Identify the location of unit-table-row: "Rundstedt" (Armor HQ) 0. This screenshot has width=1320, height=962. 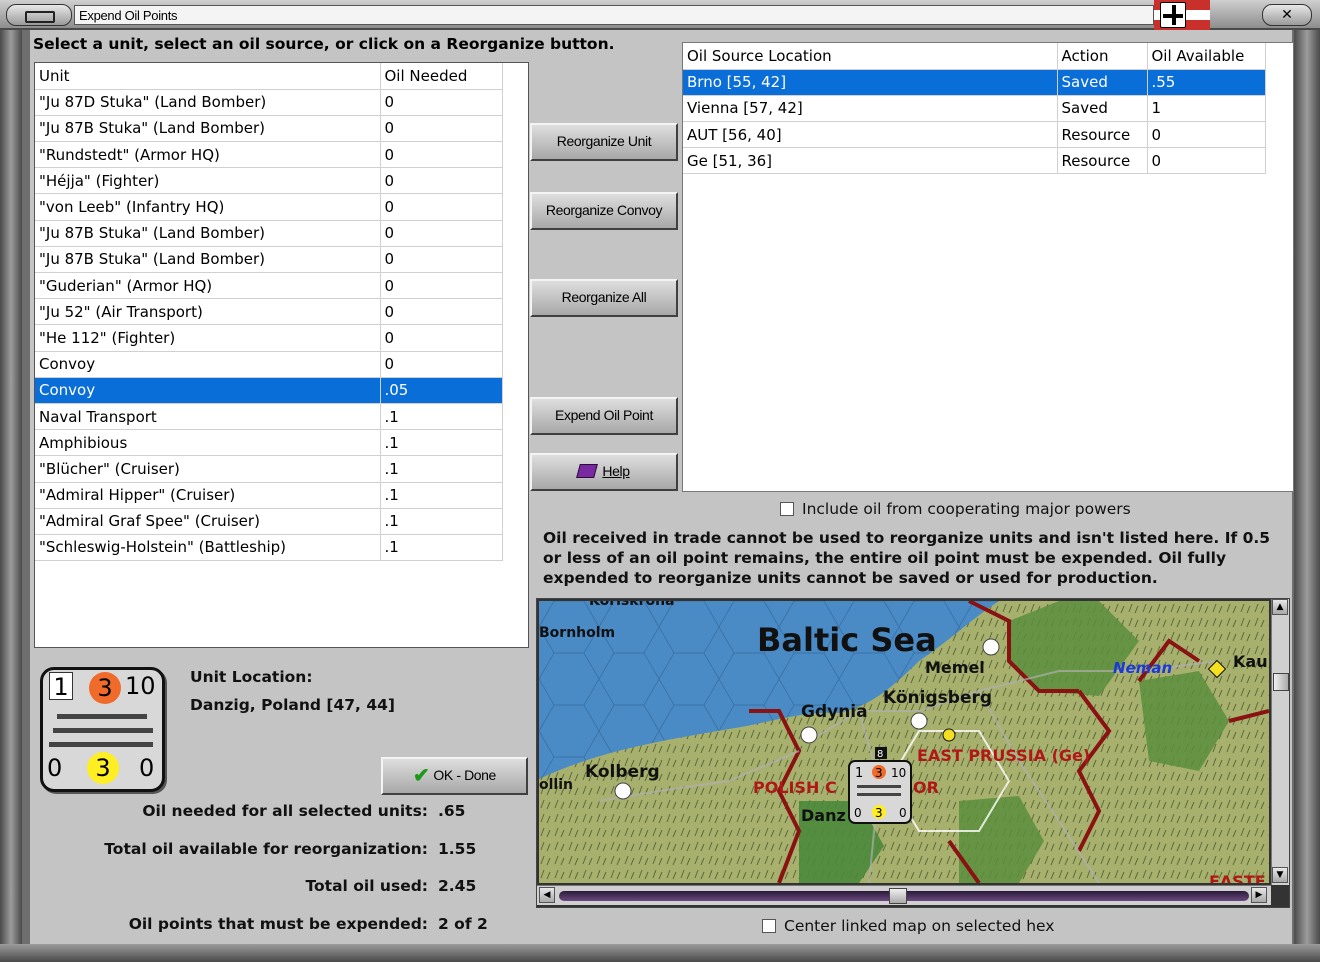
(269, 155).